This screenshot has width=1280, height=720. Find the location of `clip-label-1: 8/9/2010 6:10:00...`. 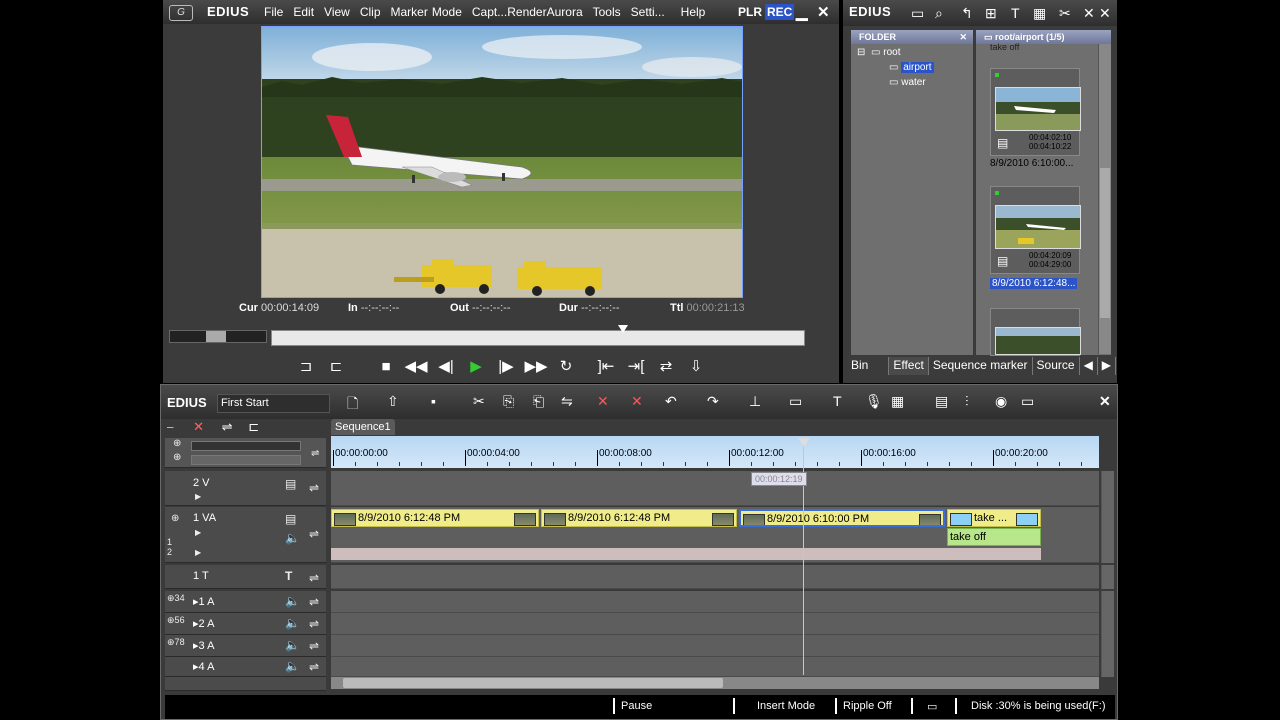

clip-label-1: 8/9/2010 6:10:00... is located at coordinates (1031, 163).